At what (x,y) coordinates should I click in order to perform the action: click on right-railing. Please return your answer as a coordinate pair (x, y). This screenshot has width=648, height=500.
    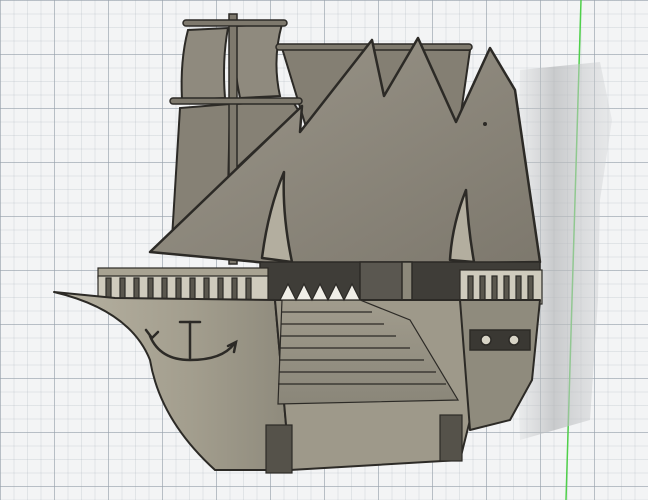
    Looking at the image, I should click on (501, 287).